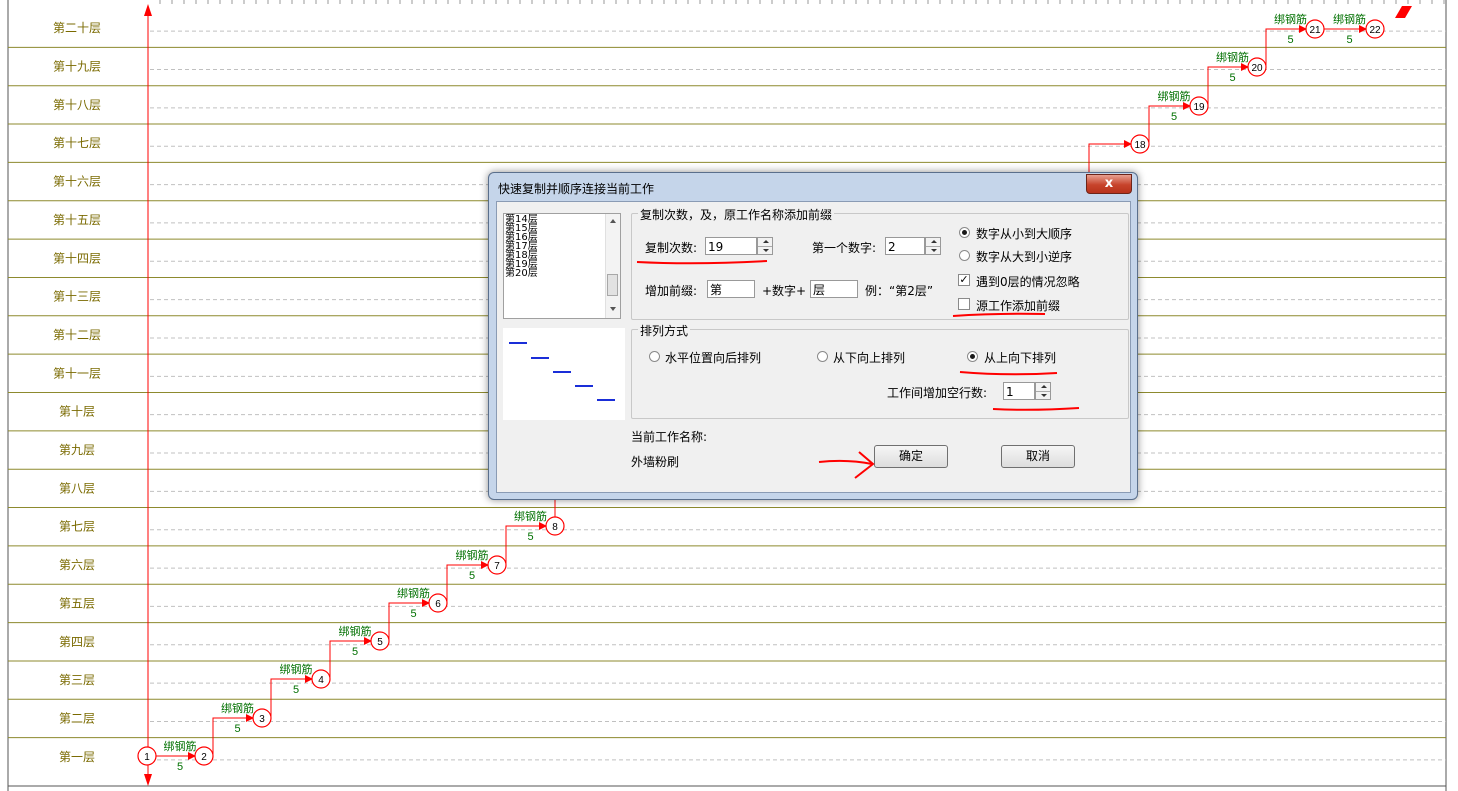  I want to click on floor-label: 第十一层, so click(77, 373).